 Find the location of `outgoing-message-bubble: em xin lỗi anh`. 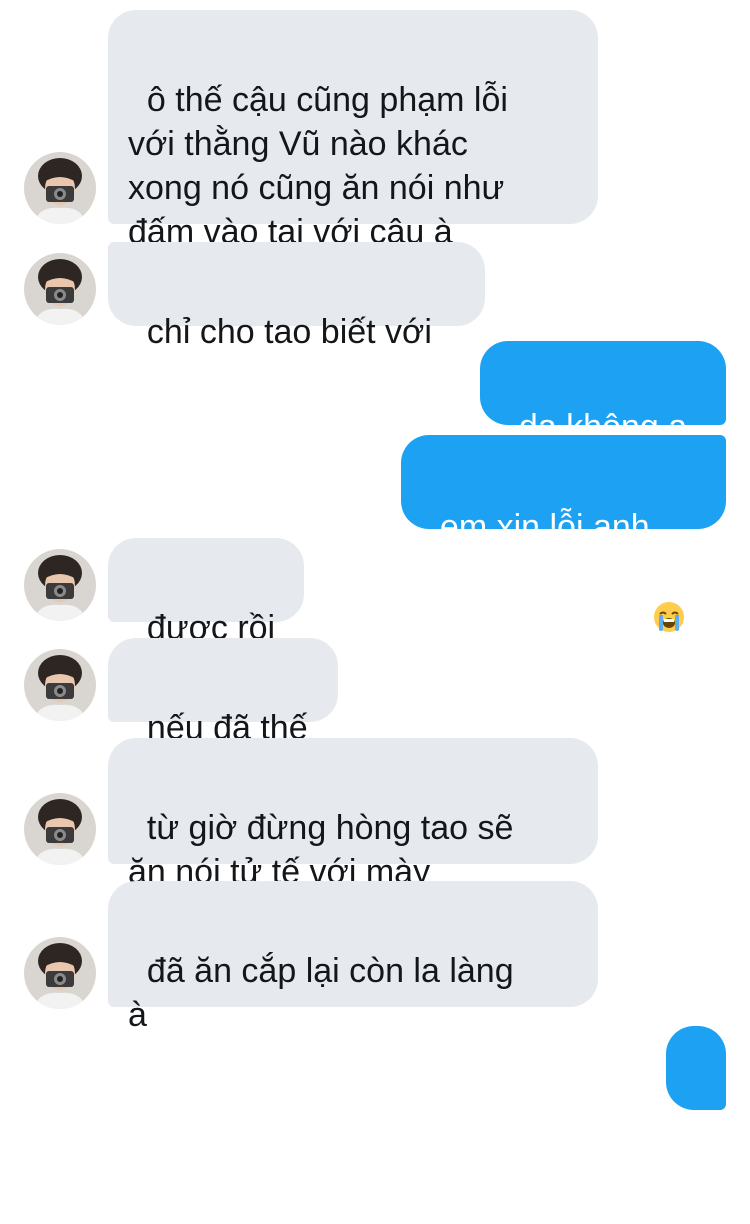

outgoing-message-bubble: em xin lỗi anh is located at coordinates (563, 534).